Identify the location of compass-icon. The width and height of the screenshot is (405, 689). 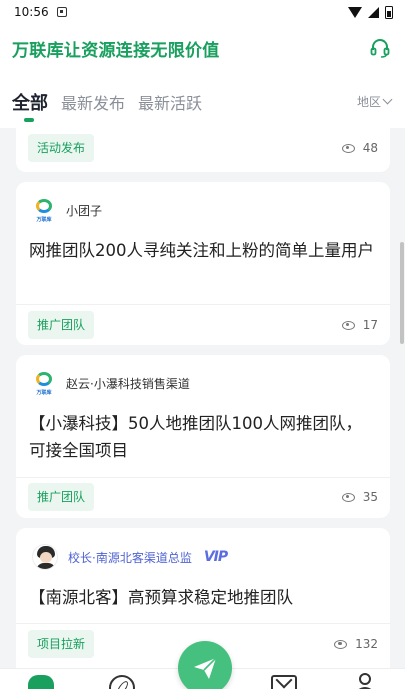
(122, 682).